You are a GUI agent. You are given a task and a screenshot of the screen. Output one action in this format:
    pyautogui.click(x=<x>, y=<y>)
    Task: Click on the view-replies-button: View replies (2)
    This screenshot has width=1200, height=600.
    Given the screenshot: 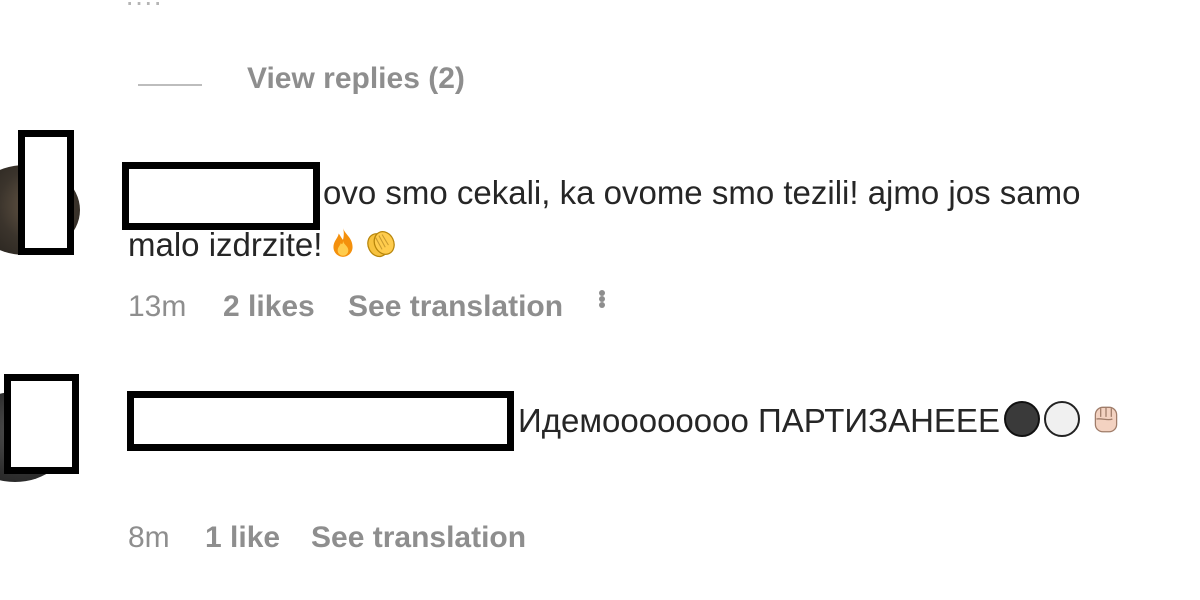 What is the action you would take?
    pyautogui.click(x=356, y=79)
    